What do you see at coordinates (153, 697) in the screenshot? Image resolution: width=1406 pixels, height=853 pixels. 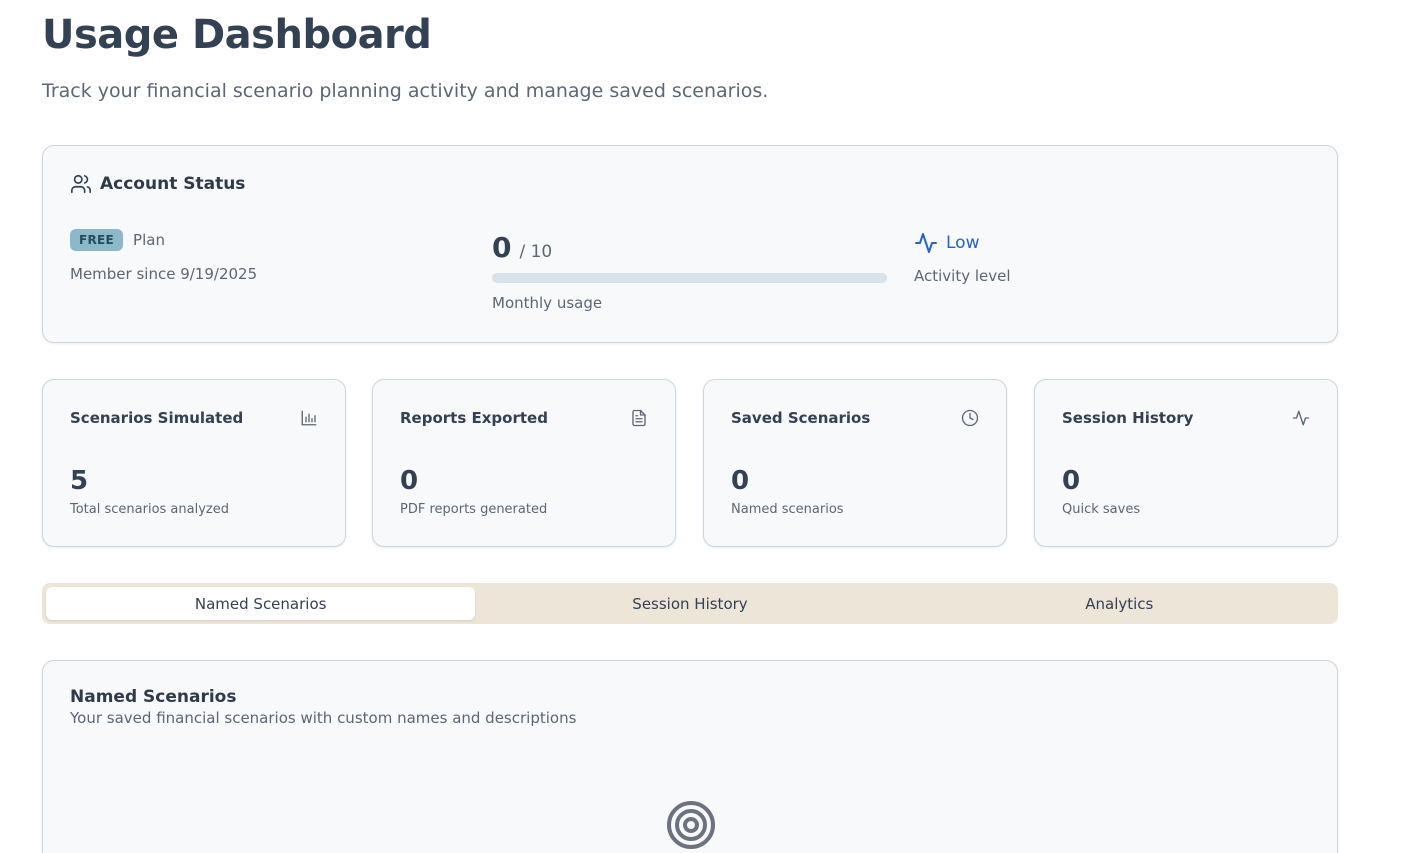 I see `named-scenarios-title: Named Scenarios` at bounding box center [153, 697].